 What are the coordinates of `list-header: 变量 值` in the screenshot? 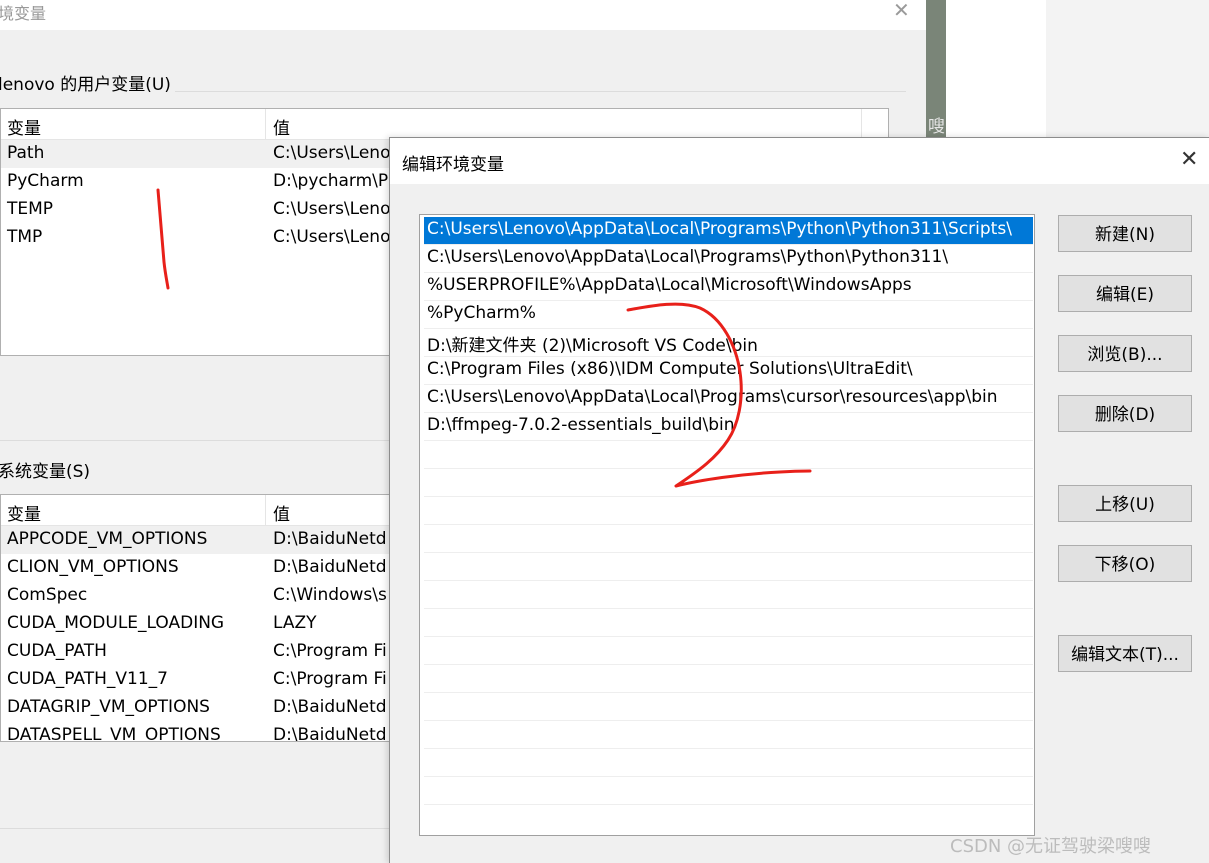 It's located at (444, 124).